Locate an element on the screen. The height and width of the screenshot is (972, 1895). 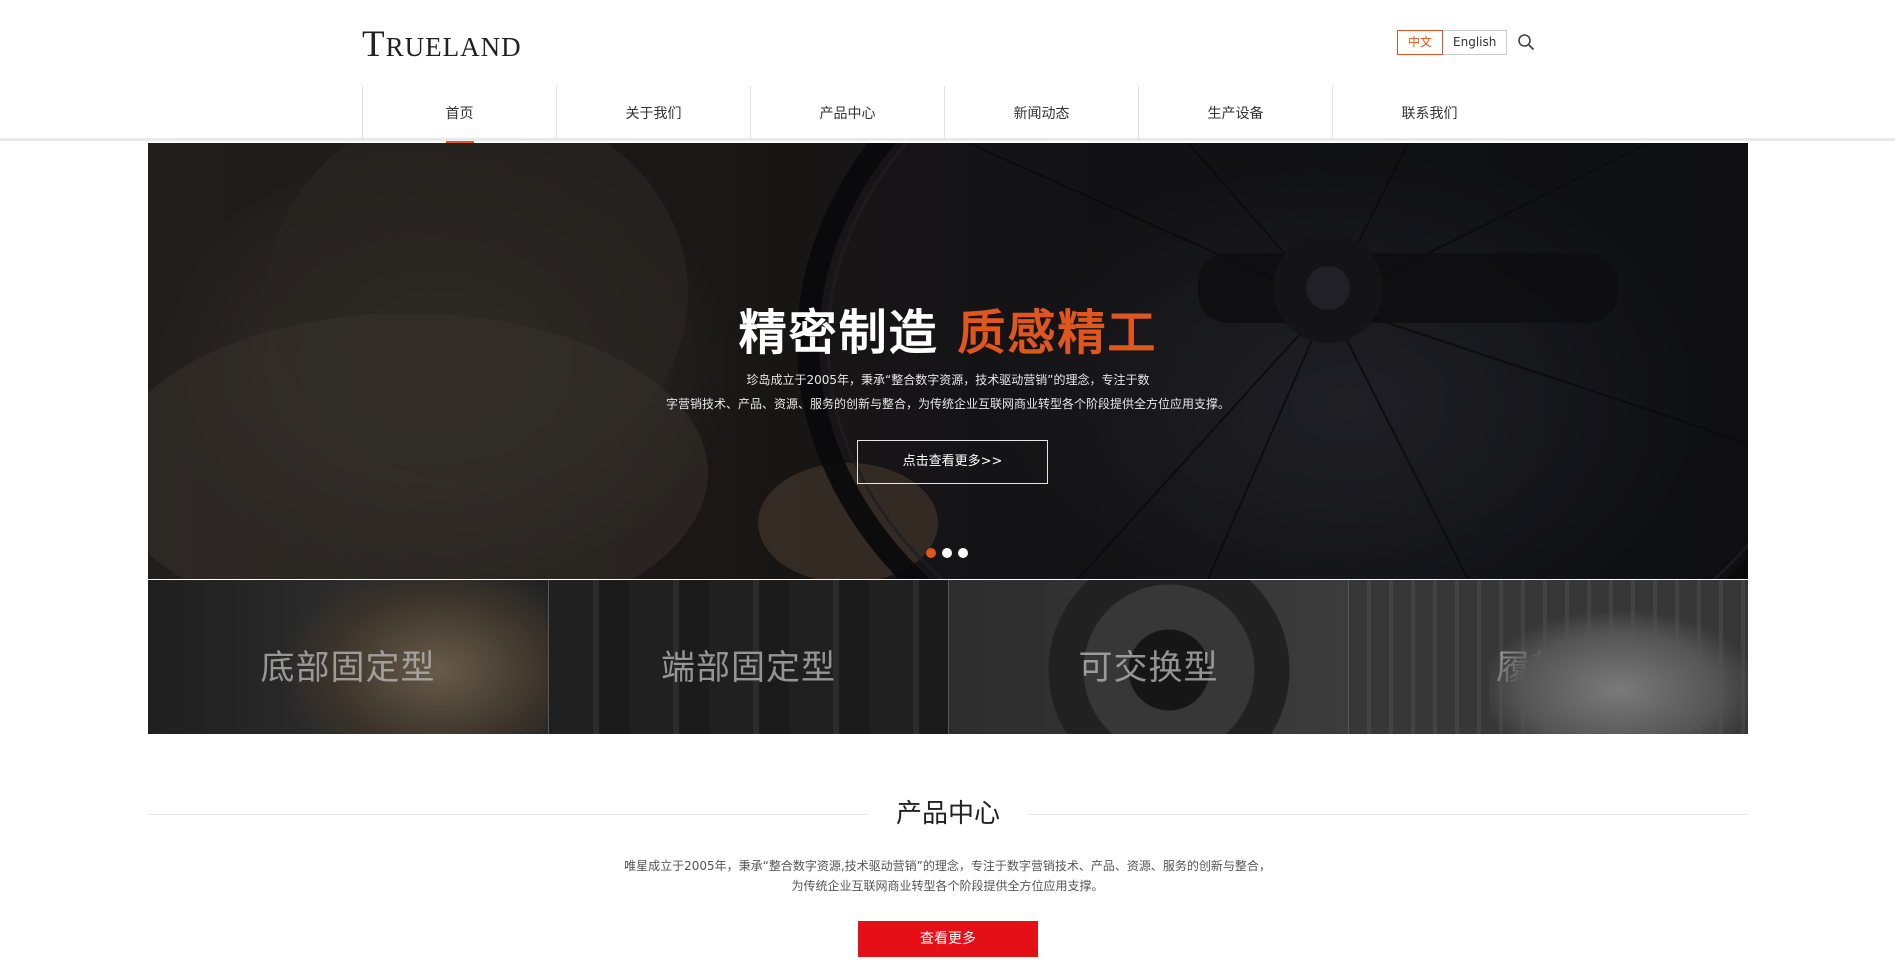
nav-item-news: 新闻动态 is located at coordinates (1041, 113).